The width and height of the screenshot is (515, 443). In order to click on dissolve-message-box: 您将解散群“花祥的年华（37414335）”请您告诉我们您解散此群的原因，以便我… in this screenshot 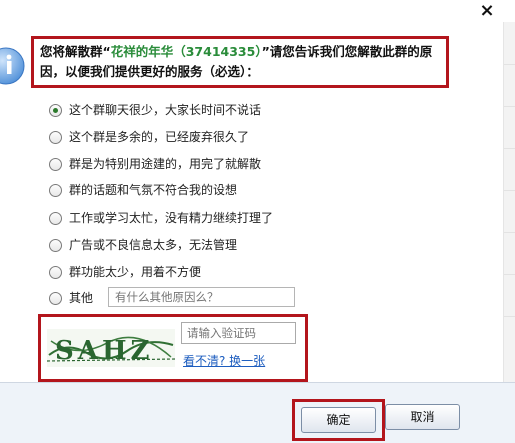, I will do `click(240, 62)`.